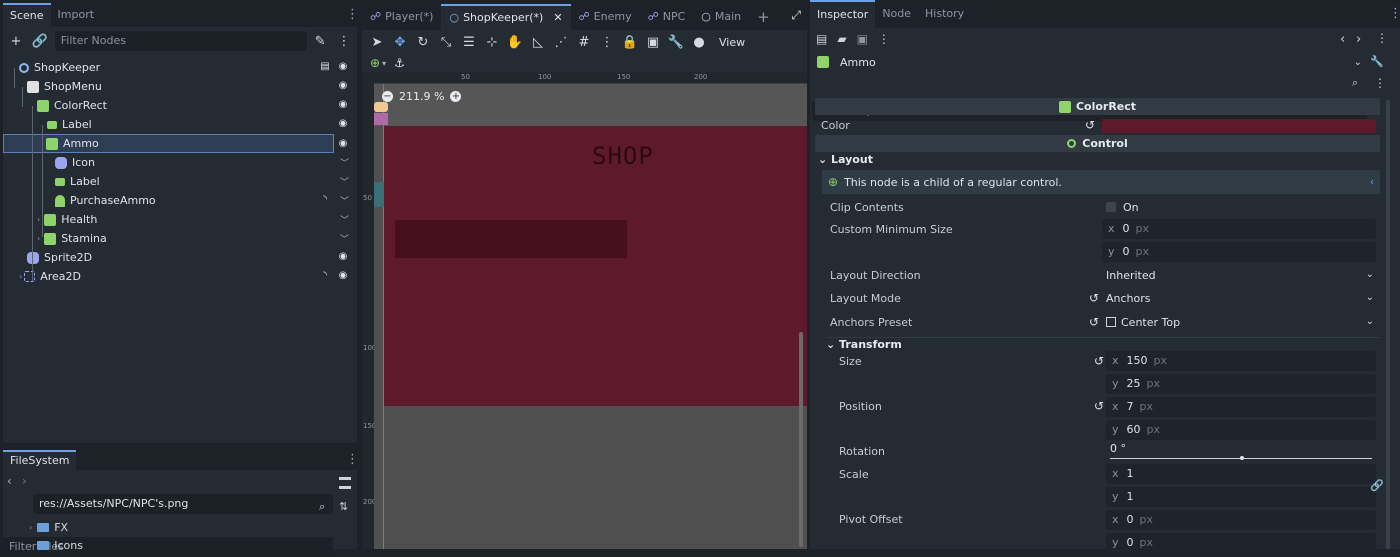 This screenshot has width=1400, height=557. Describe the element at coordinates (180, 105) in the screenshot. I see `tree-item-colorrect: ColorRect ◉` at that location.